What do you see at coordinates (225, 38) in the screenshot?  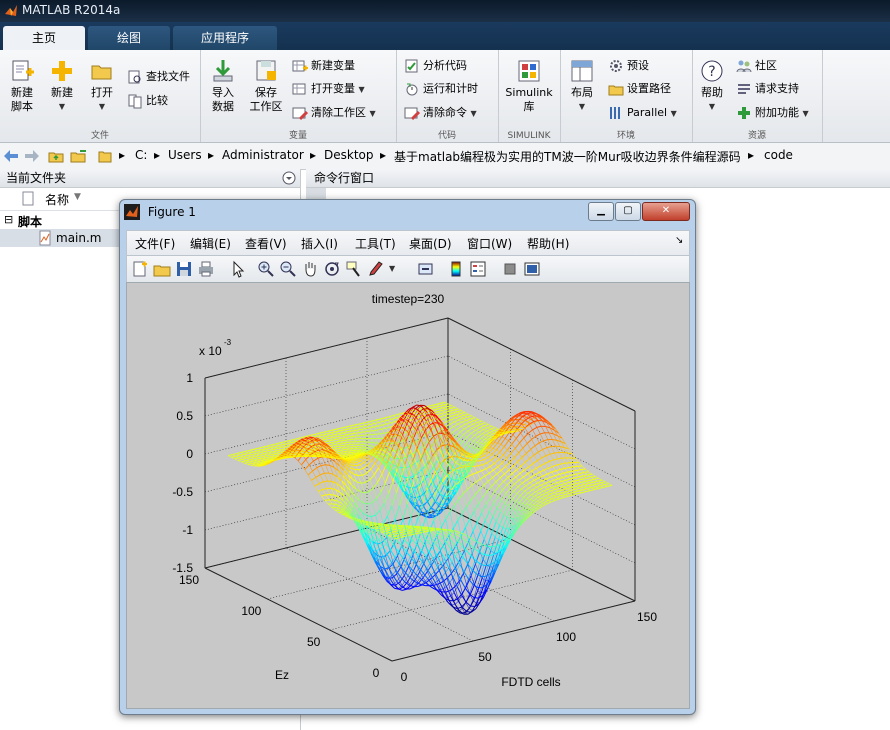 I see `tab-apps: 应用程序` at bounding box center [225, 38].